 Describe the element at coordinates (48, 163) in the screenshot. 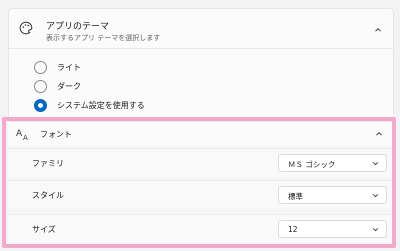

I see `font-family-label: ファミリ` at that location.